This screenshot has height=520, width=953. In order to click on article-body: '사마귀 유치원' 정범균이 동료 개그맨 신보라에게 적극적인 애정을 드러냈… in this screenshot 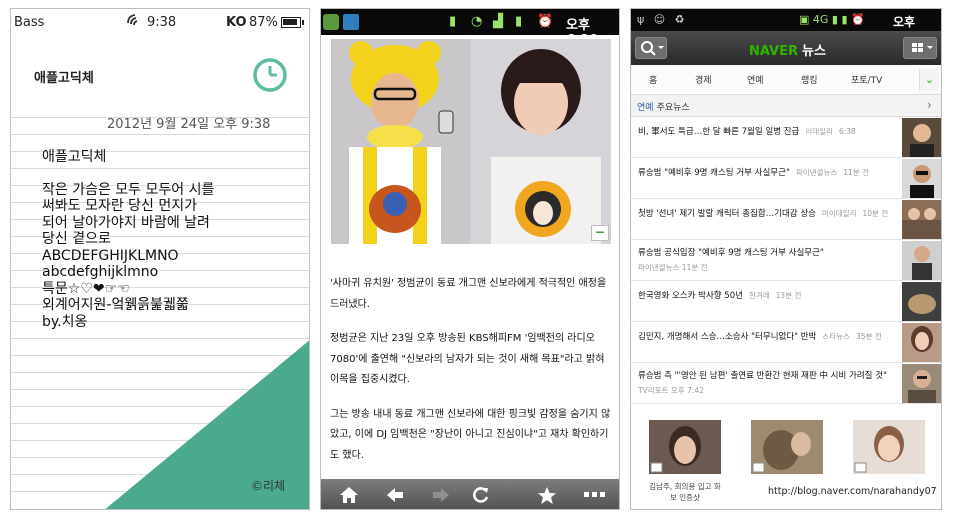, I will do `click(472, 377)`.